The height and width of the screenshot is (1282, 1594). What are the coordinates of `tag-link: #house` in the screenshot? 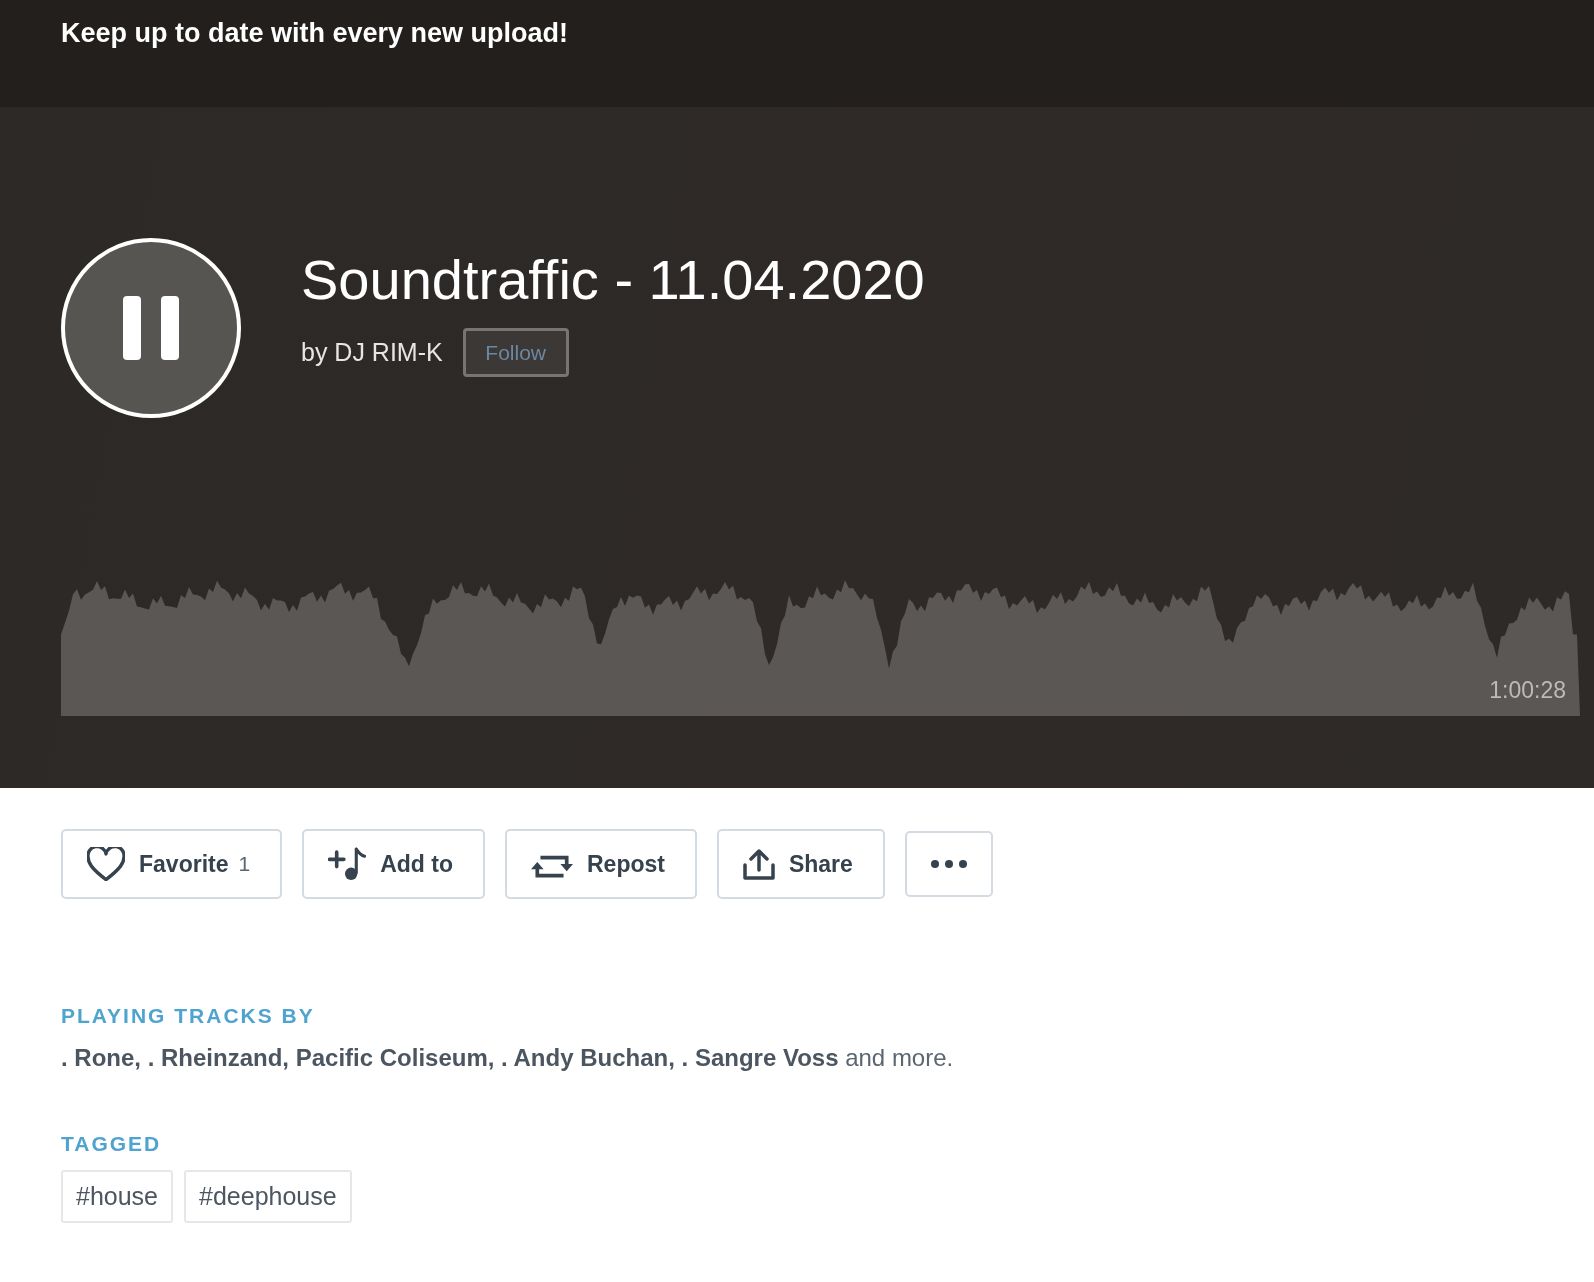 It's located at (117, 1196).